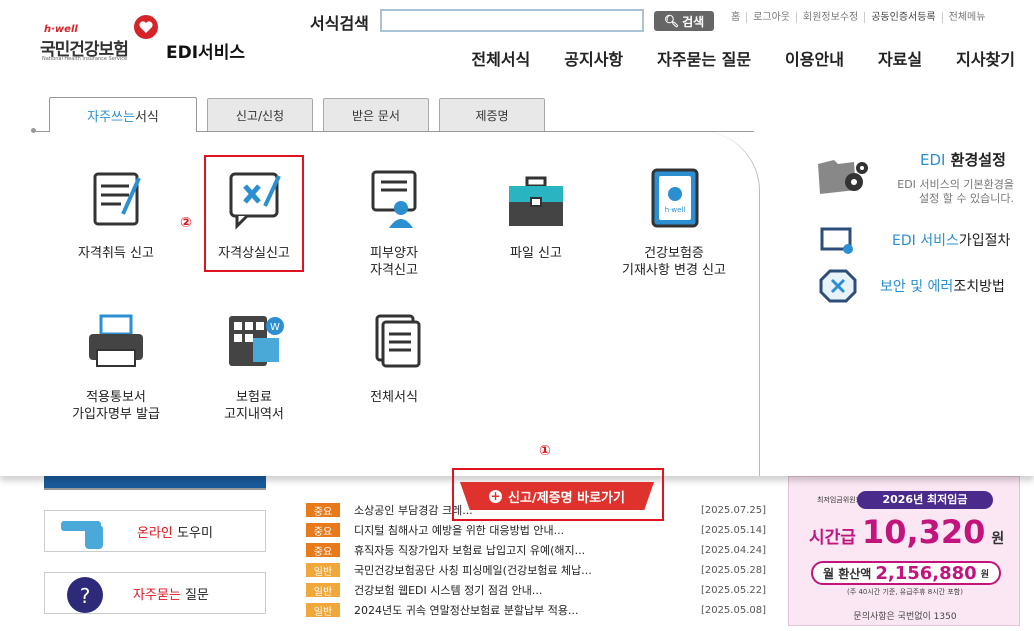  What do you see at coordinates (905, 592) in the screenshot?
I see `banner-note: (주 40시간 기준, 유급주휴 8시간 포함)` at bounding box center [905, 592].